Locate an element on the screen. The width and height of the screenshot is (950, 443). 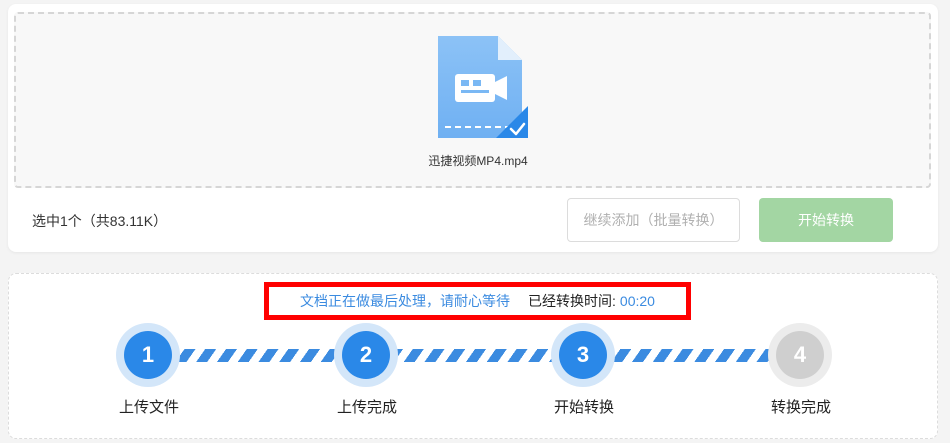
step-circle: 2 is located at coordinates (366, 355).